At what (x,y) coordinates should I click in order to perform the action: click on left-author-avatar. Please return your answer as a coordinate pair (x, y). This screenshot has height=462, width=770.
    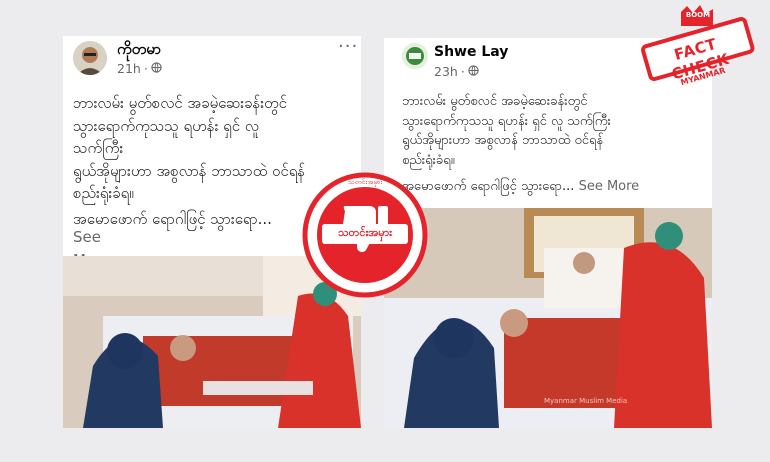
    Looking at the image, I should click on (90, 58).